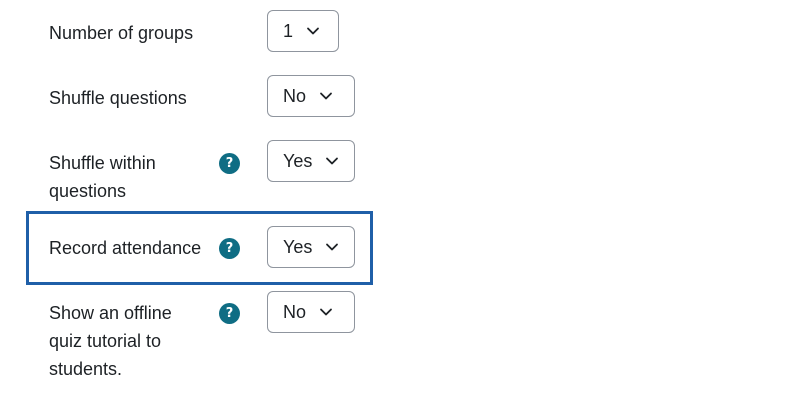 The height and width of the screenshot is (393, 802). I want to click on show-offline-quiz-tutorial-label-line-1: Show an offline, so click(110, 313).